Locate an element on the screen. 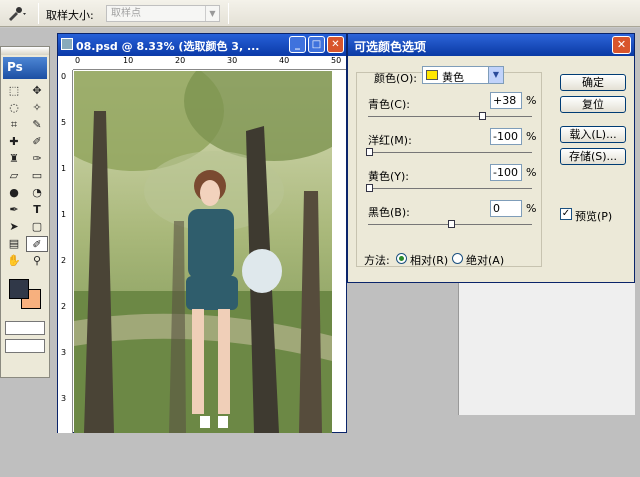  hand-icon: ✋ is located at coordinates (14, 261).